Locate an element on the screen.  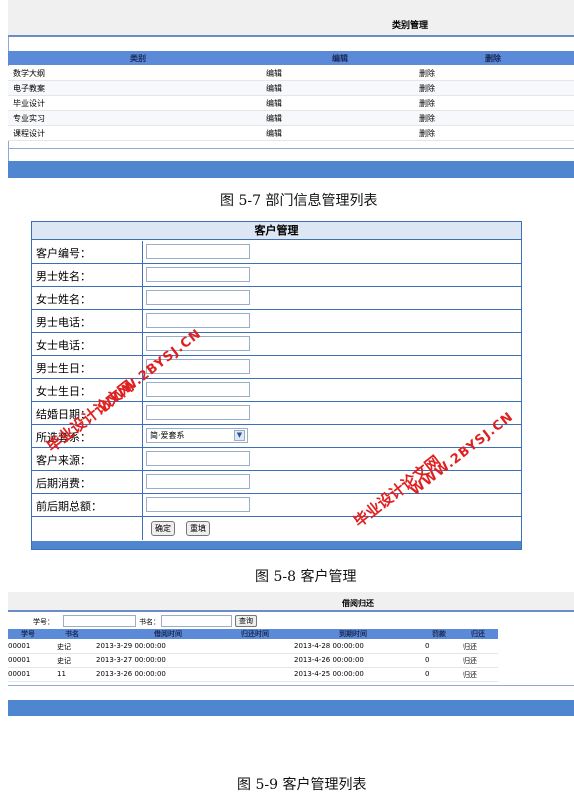
table-row: 专业实习 编辑 删除 is located at coordinates (291, 118).